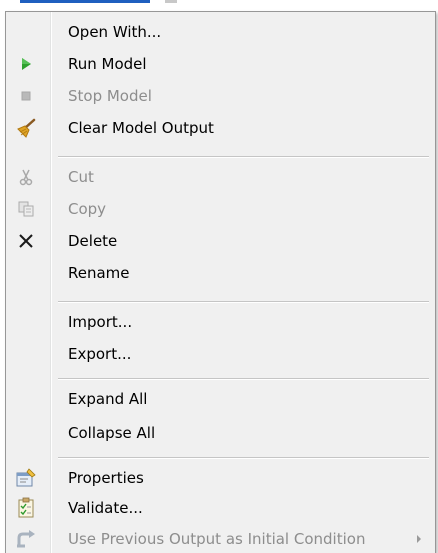  Describe the element at coordinates (220, 433) in the screenshot. I see `menu-item-collapse-all: Collapse All` at that location.